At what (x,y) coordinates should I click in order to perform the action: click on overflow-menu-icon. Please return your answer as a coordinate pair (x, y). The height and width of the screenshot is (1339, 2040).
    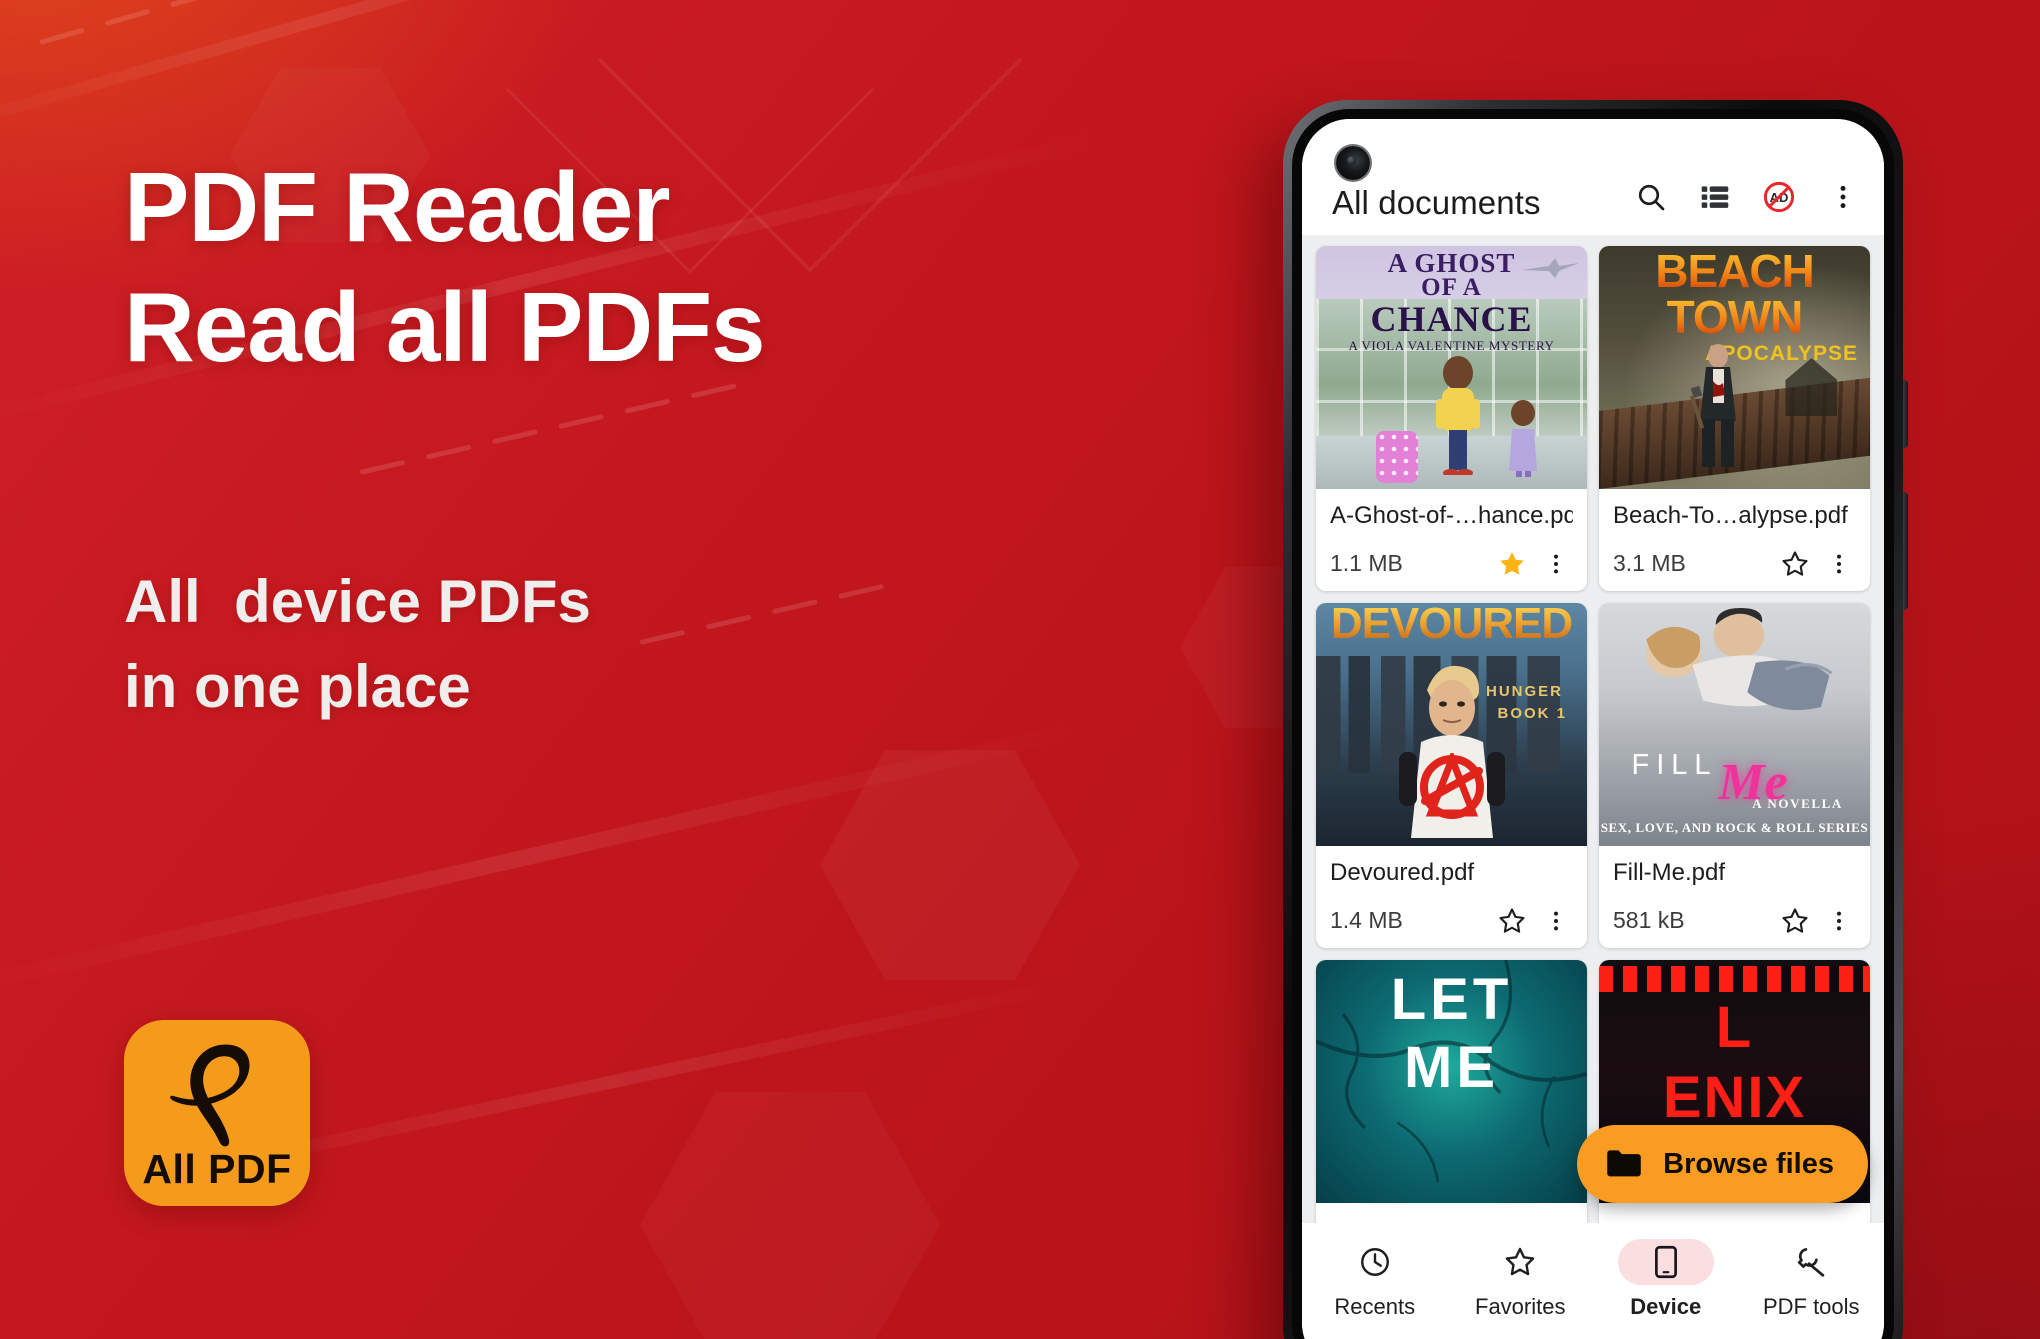
    Looking at the image, I should click on (1843, 197).